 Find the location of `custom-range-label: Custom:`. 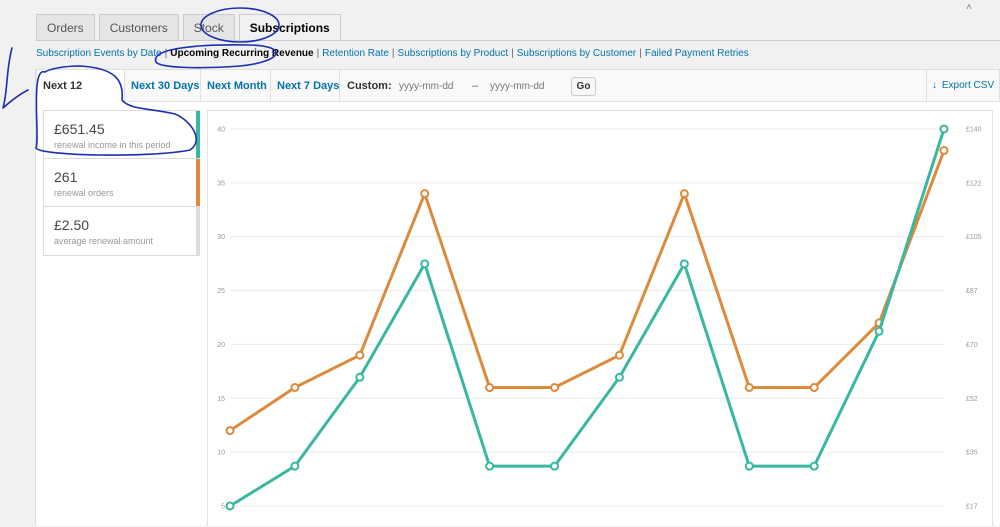

custom-range-label: Custom: is located at coordinates (369, 86).